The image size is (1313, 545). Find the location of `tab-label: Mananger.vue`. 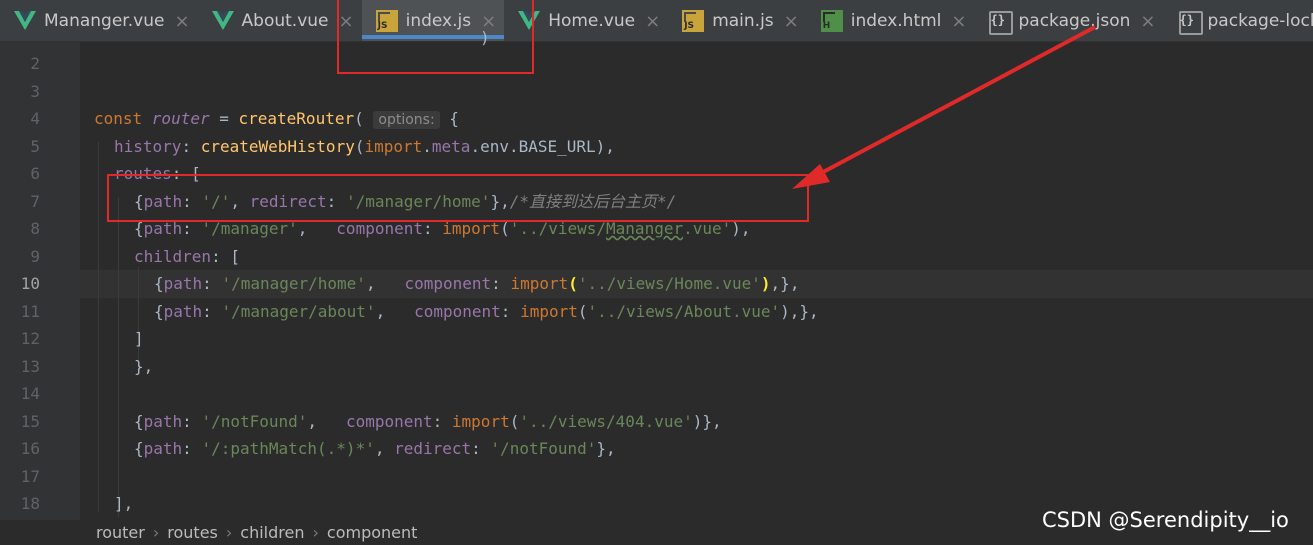

tab-label: Mananger.vue is located at coordinates (104, 21).